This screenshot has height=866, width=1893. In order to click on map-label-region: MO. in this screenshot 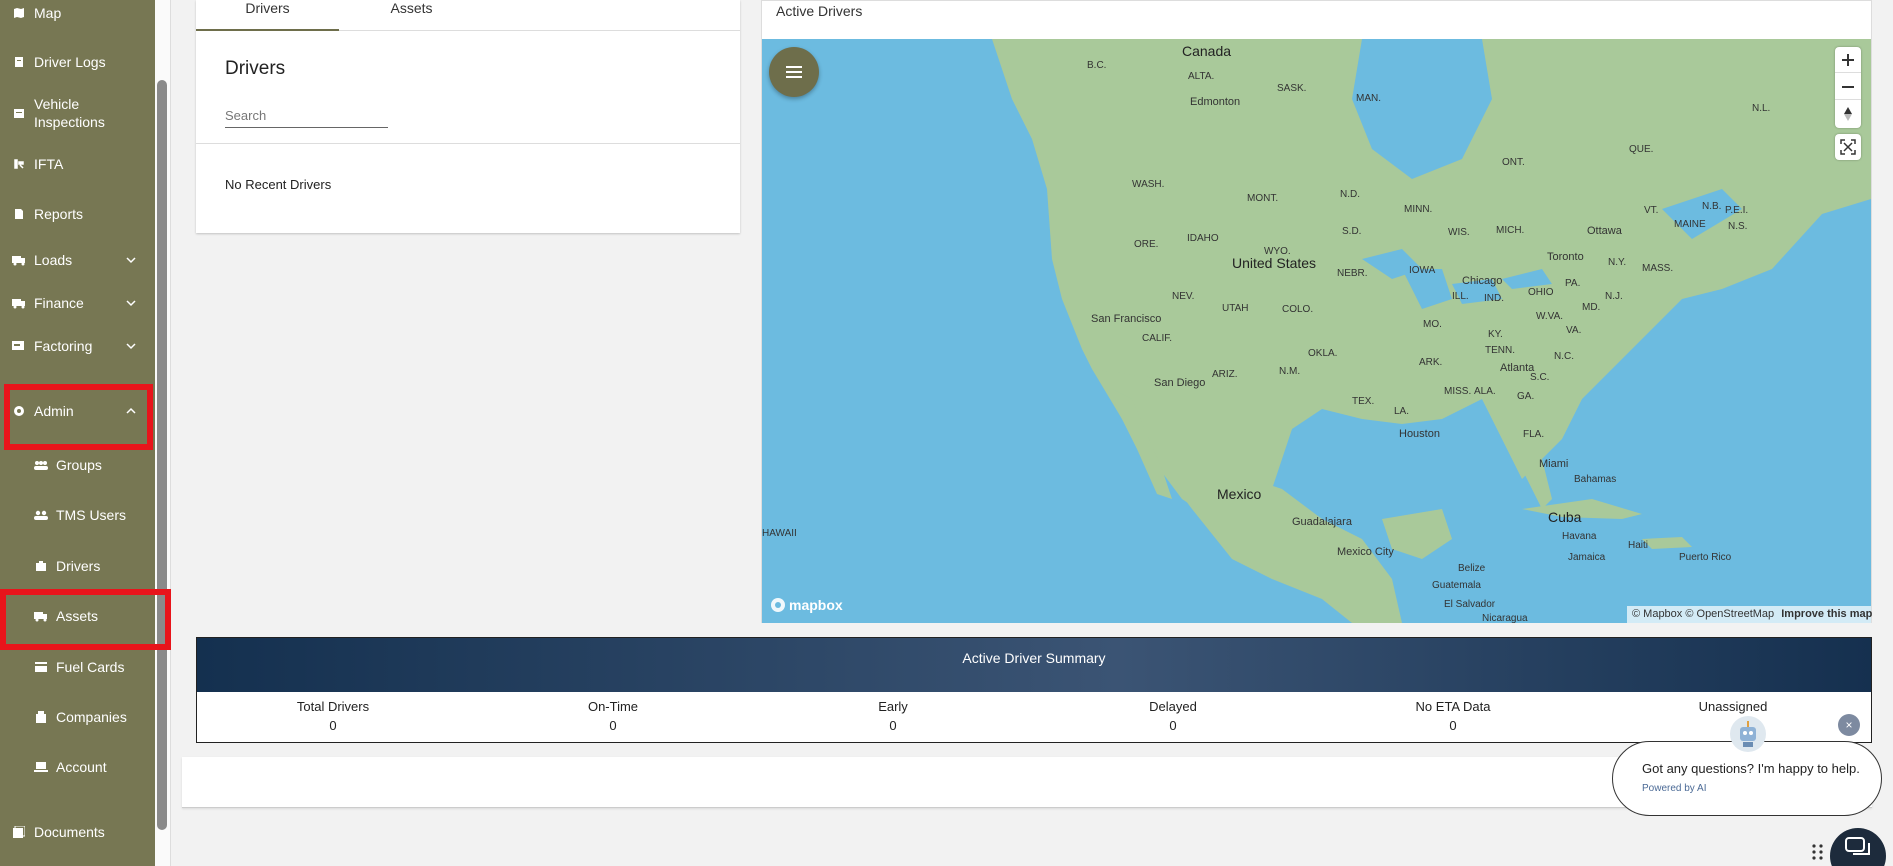, I will do `click(1432, 324)`.